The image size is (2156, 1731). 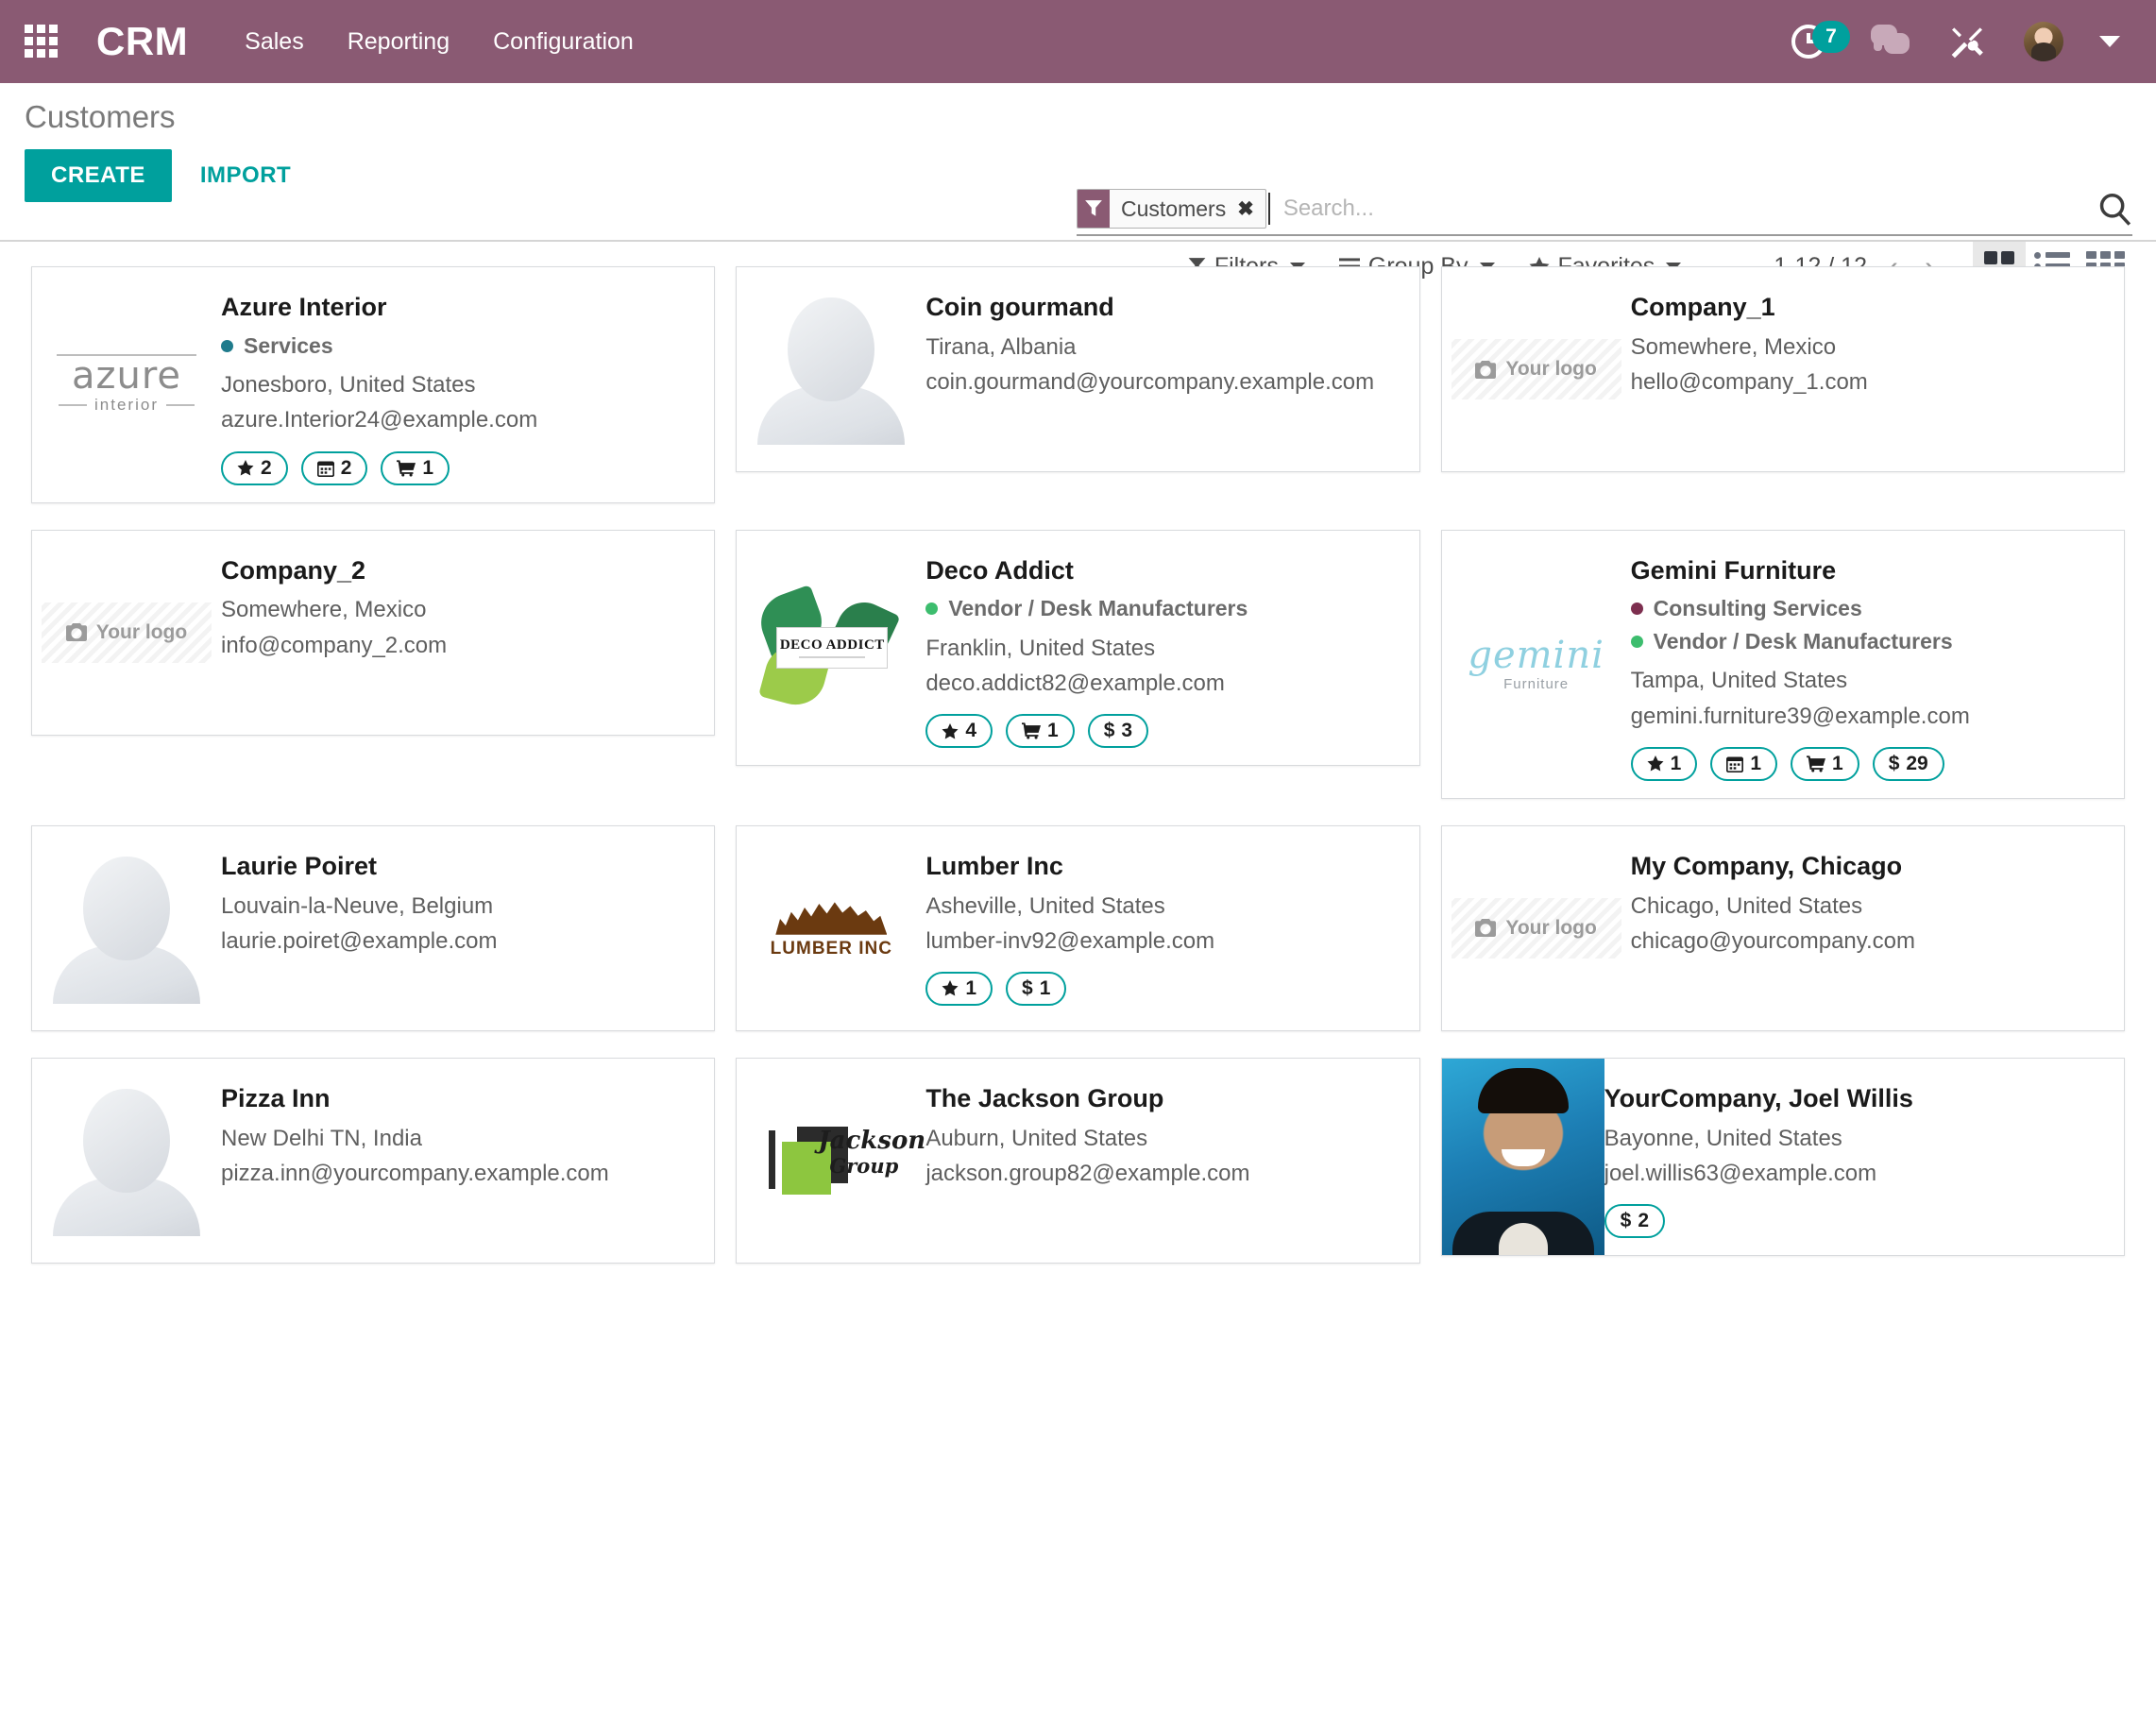 What do you see at coordinates (276, 1097) in the screenshot?
I see `card-title: Pizza Inn` at bounding box center [276, 1097].